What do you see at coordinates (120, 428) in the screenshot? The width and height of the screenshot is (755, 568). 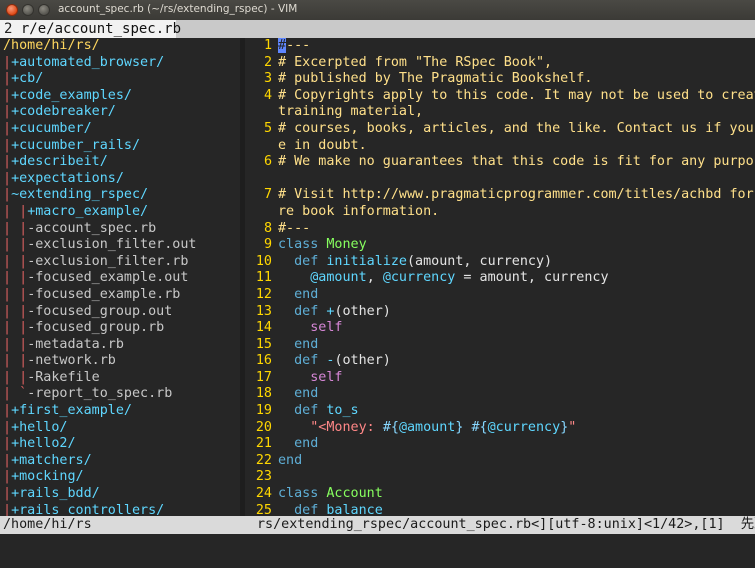 I see `tree-dir-item: |+hello/` at bounding box center [120, 428].